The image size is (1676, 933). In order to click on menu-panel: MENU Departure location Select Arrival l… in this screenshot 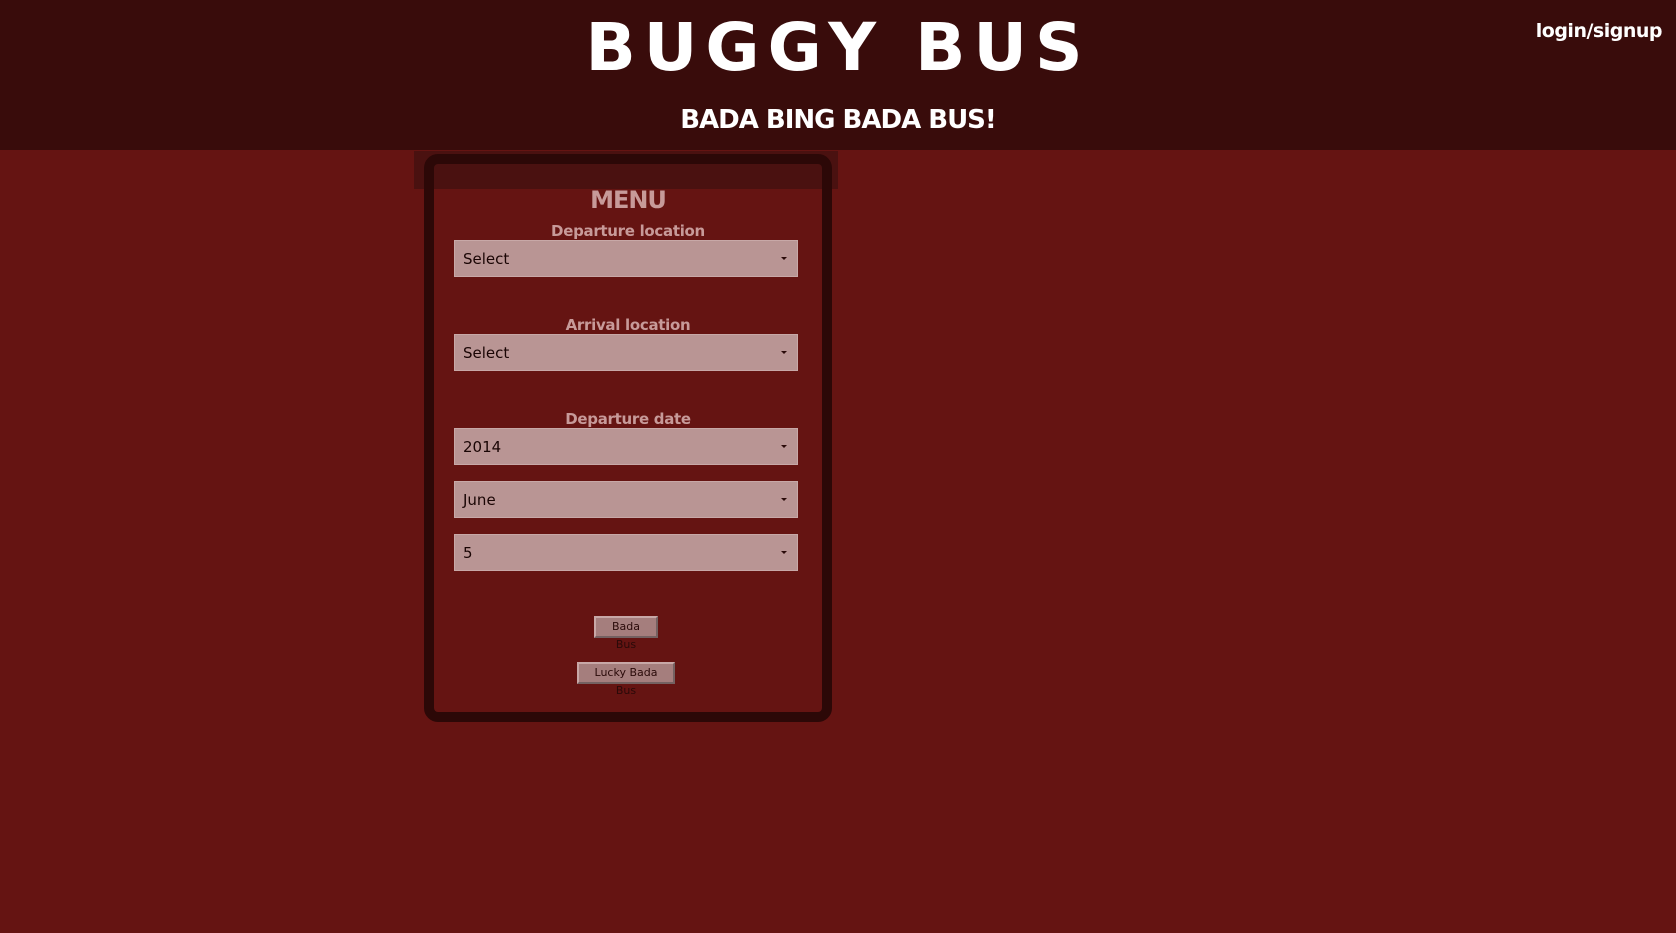, I will do `click(628, 438)`.